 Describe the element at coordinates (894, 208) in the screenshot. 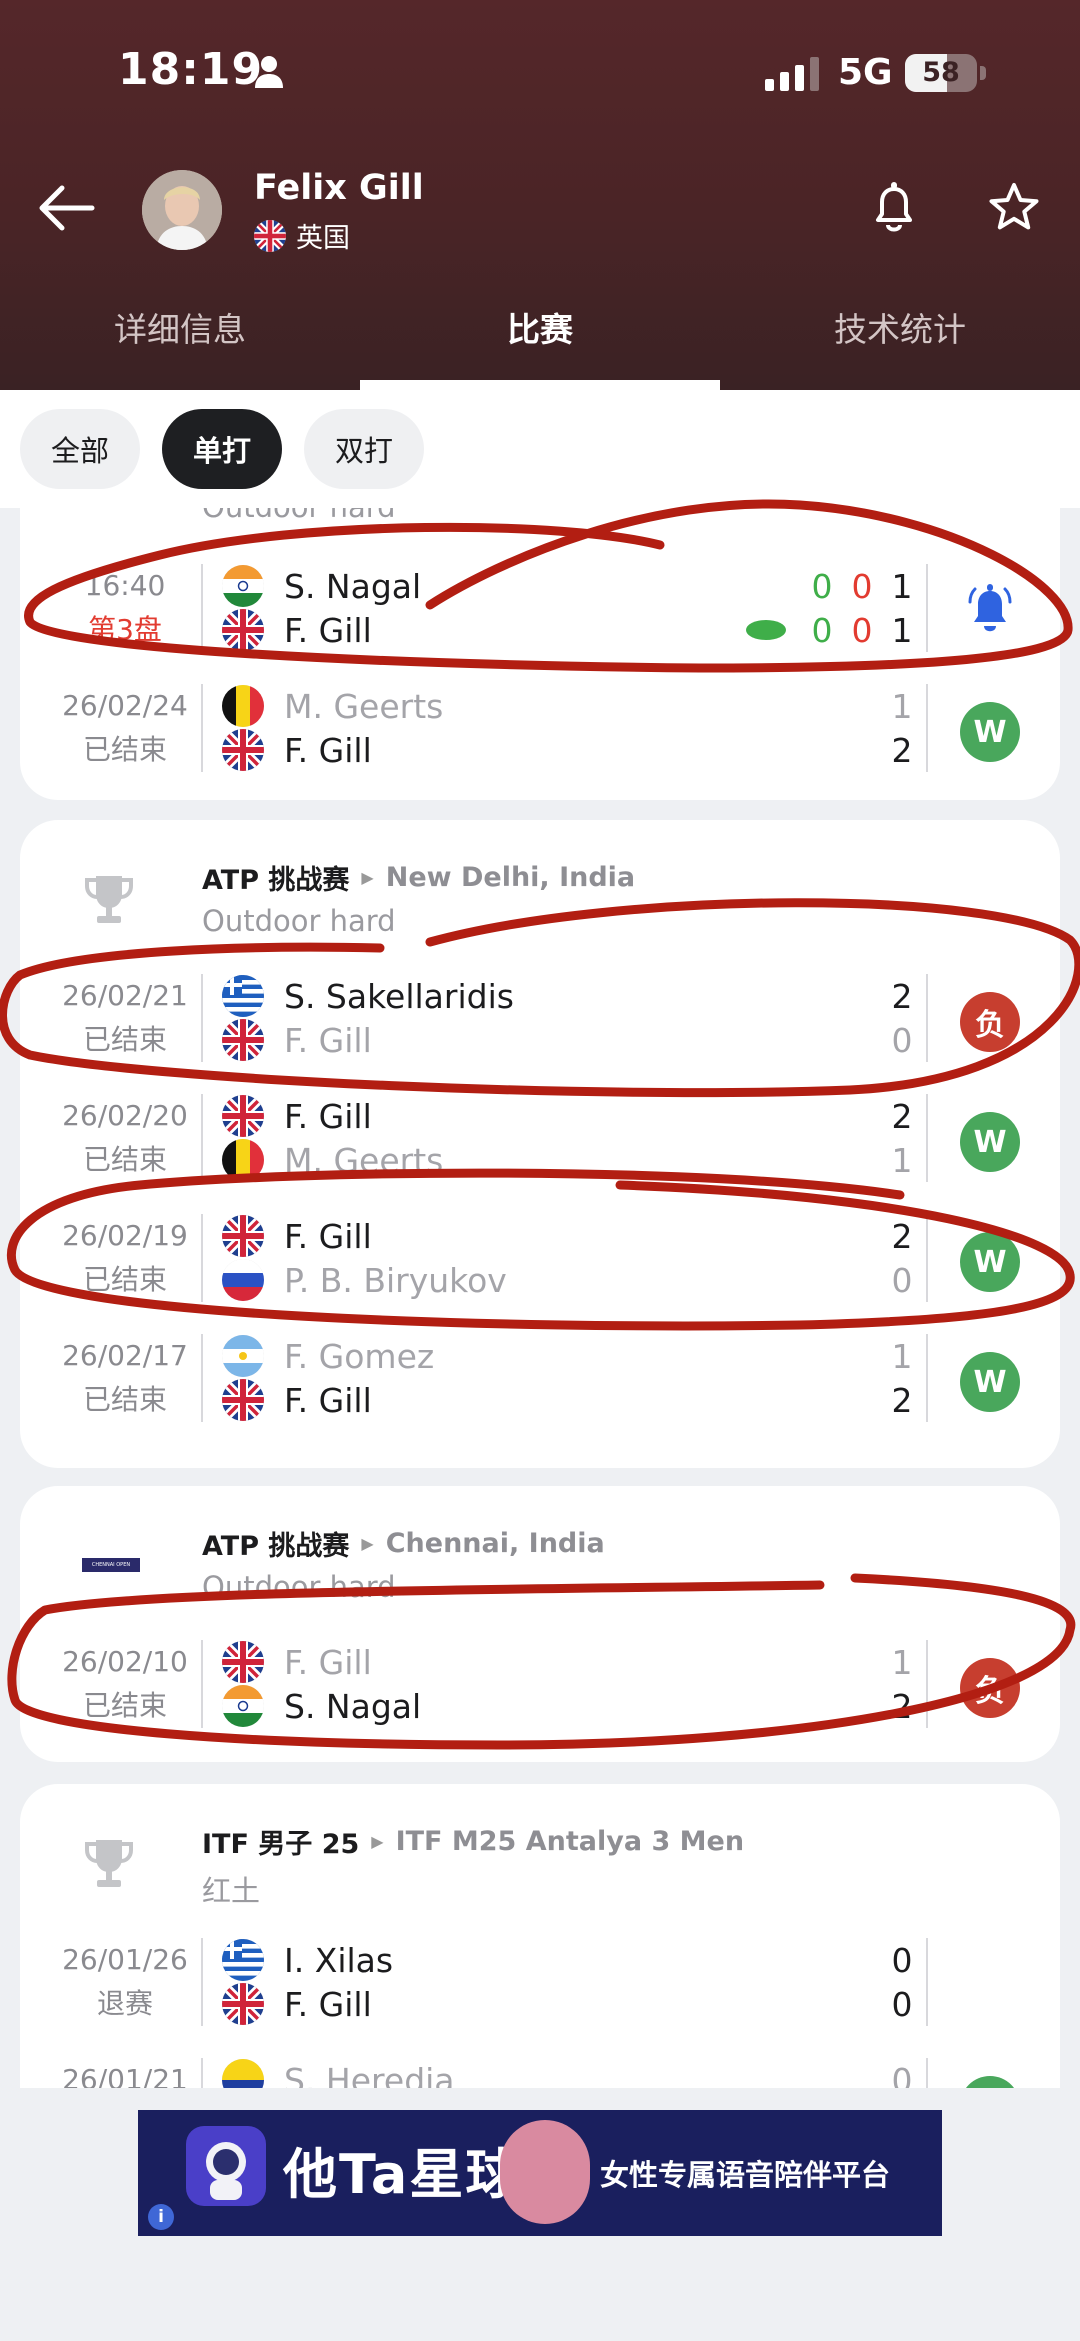

I see `bell-icon` at that location.